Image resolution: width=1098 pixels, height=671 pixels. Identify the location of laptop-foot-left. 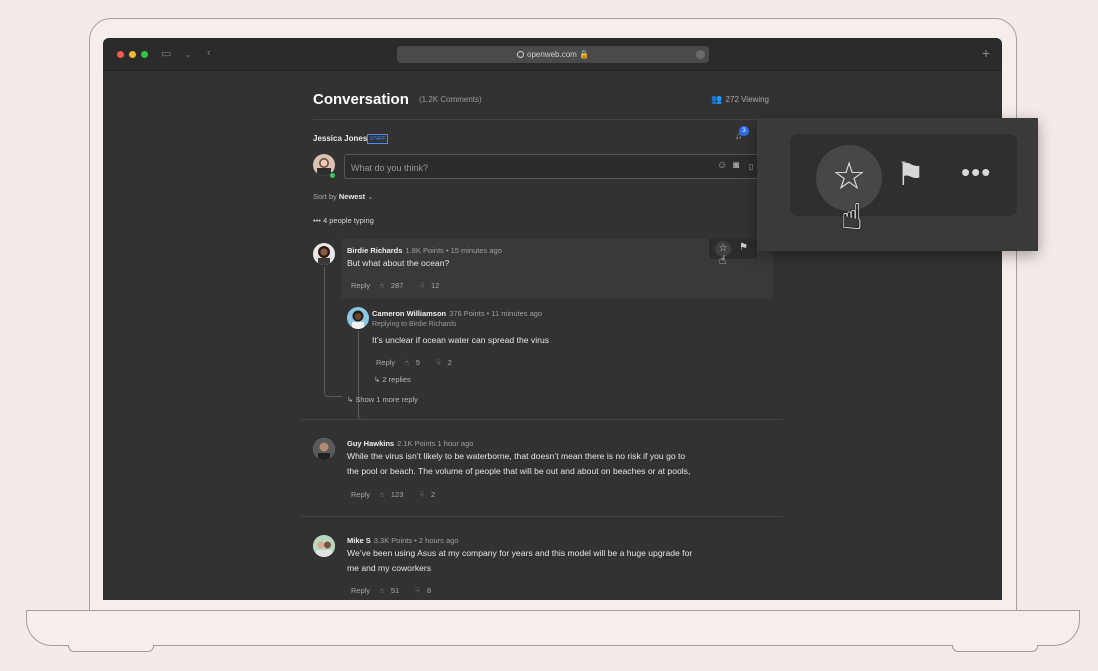
(111, 648).